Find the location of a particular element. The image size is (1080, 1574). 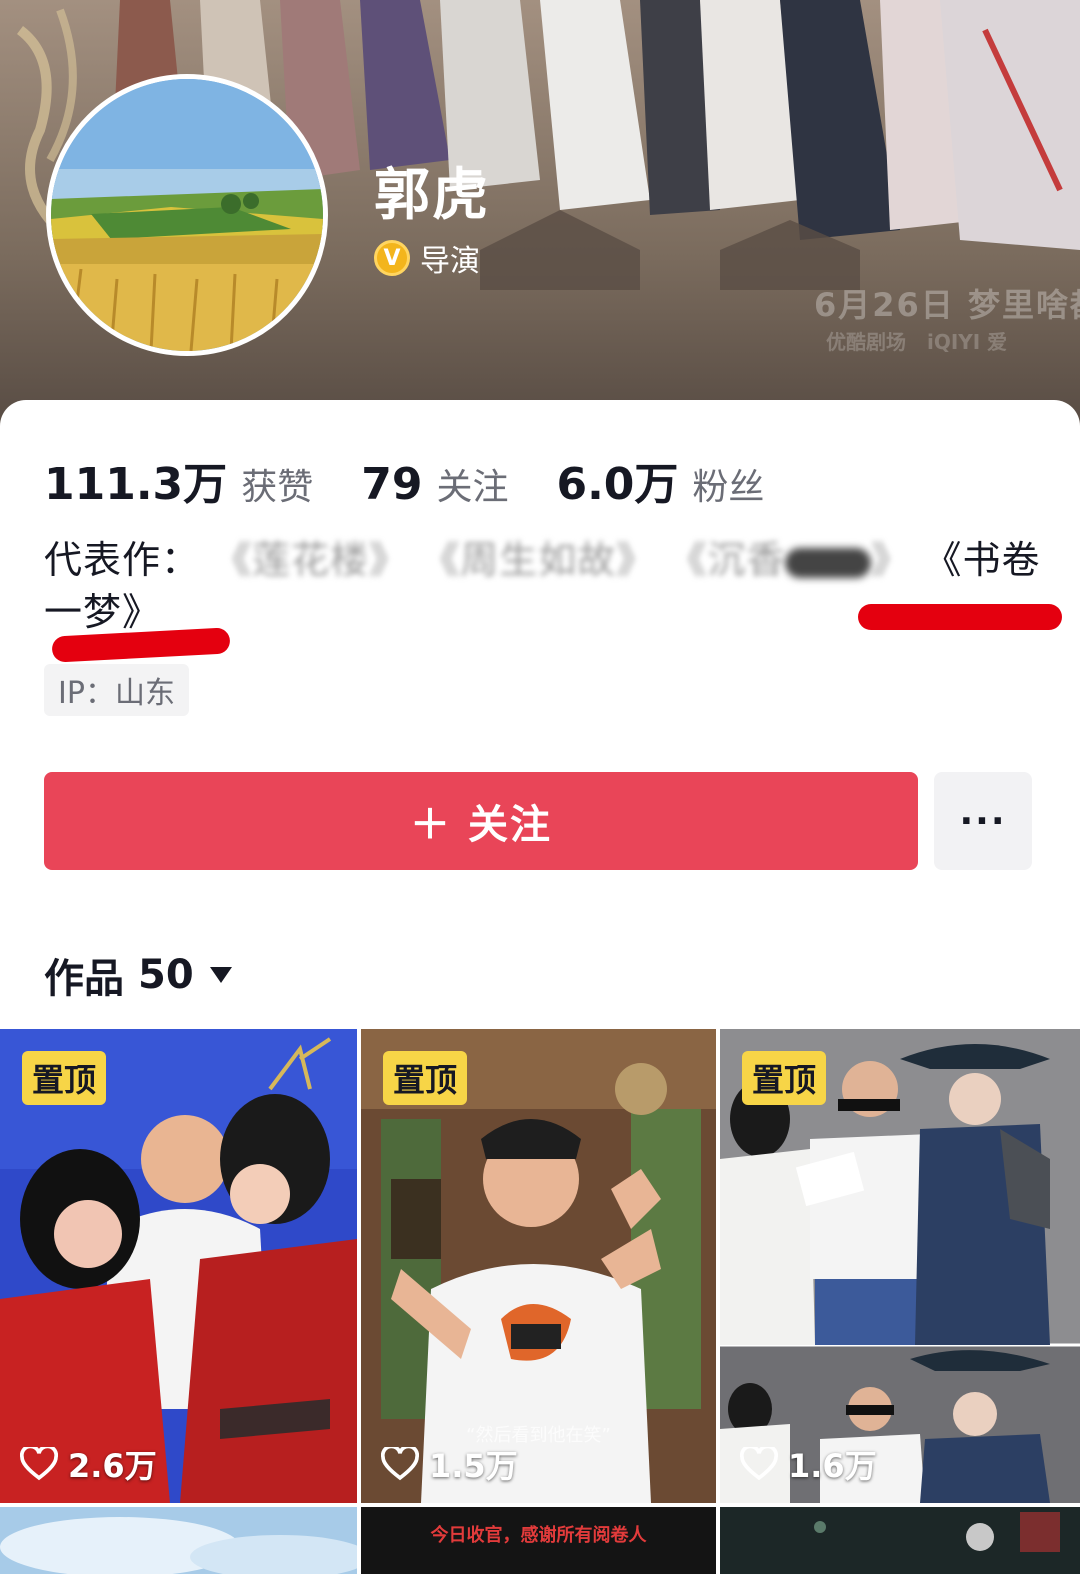

video-likes: 1.6万 is located at coordinates (808, 1464).